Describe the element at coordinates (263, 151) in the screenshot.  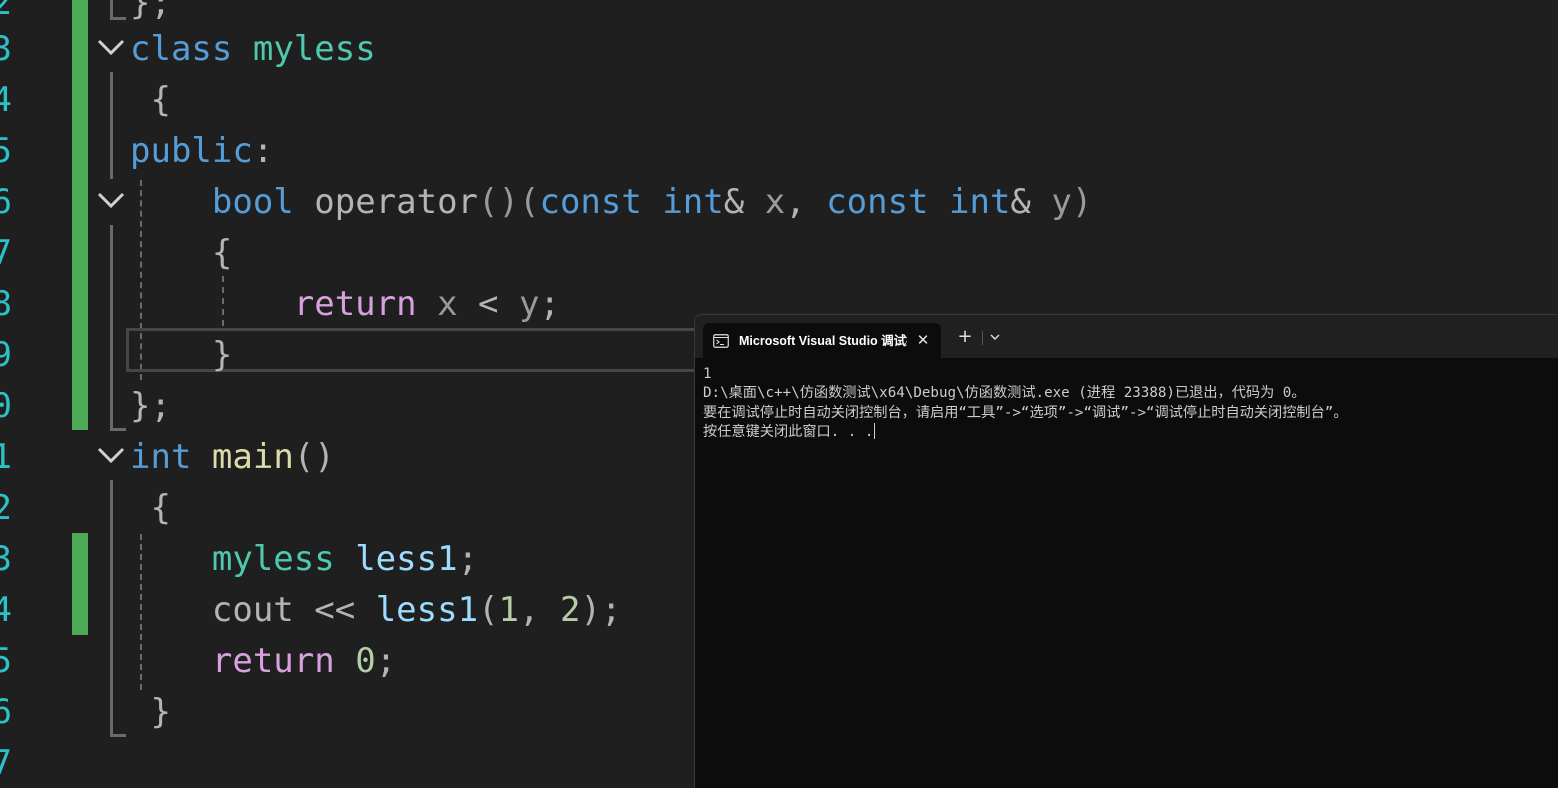
I see `code-token: :` at that location.